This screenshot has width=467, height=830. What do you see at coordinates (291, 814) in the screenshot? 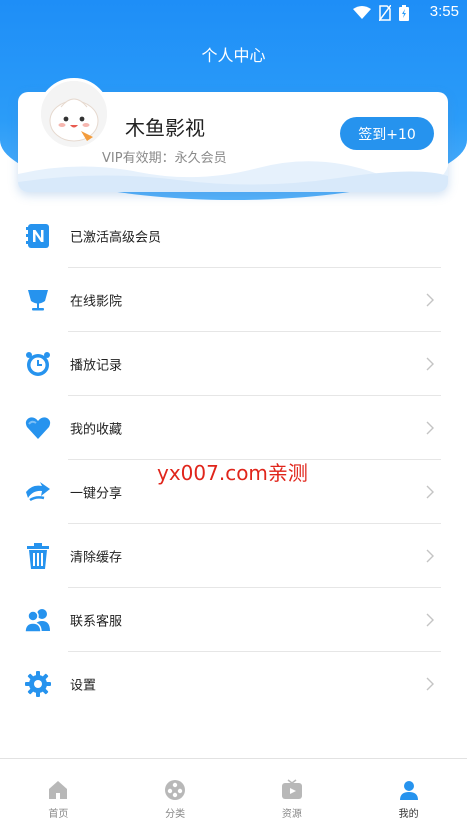
I see `tab-label: 资源` at bounding box center [291, 814].